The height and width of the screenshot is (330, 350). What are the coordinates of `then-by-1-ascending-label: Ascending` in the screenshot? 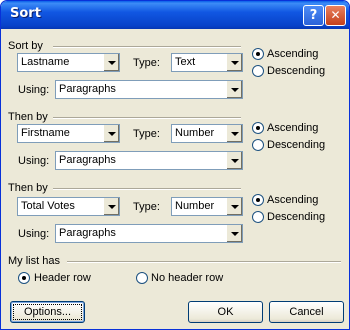 It's located at (292, 128).